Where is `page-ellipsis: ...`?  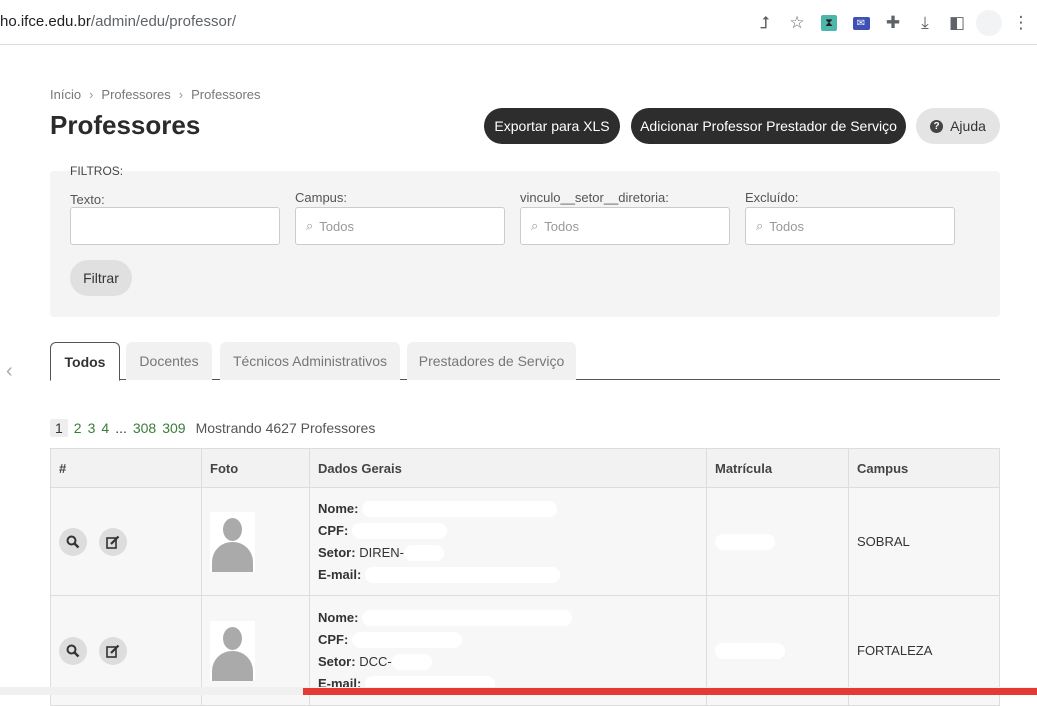
page-ellipsis: ... is located at coordinates (121, 428).